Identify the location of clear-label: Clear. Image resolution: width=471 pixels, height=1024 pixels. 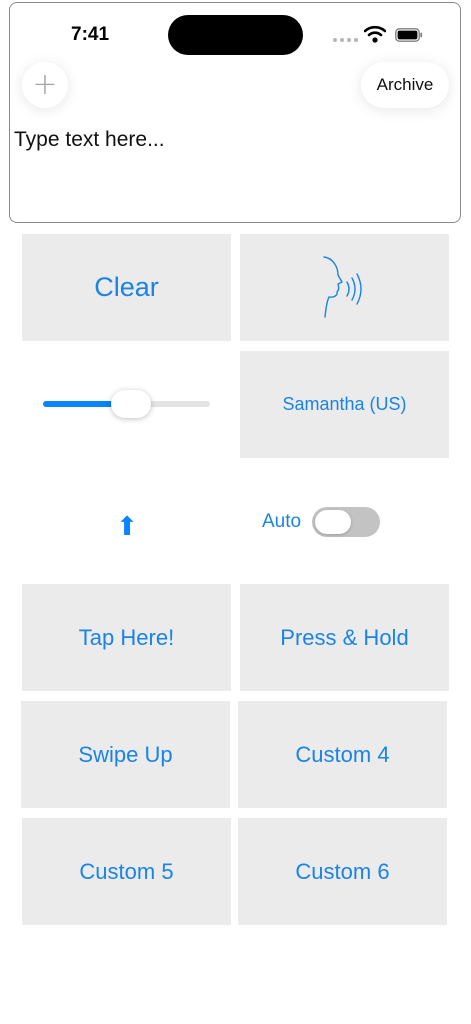
(126, 287).